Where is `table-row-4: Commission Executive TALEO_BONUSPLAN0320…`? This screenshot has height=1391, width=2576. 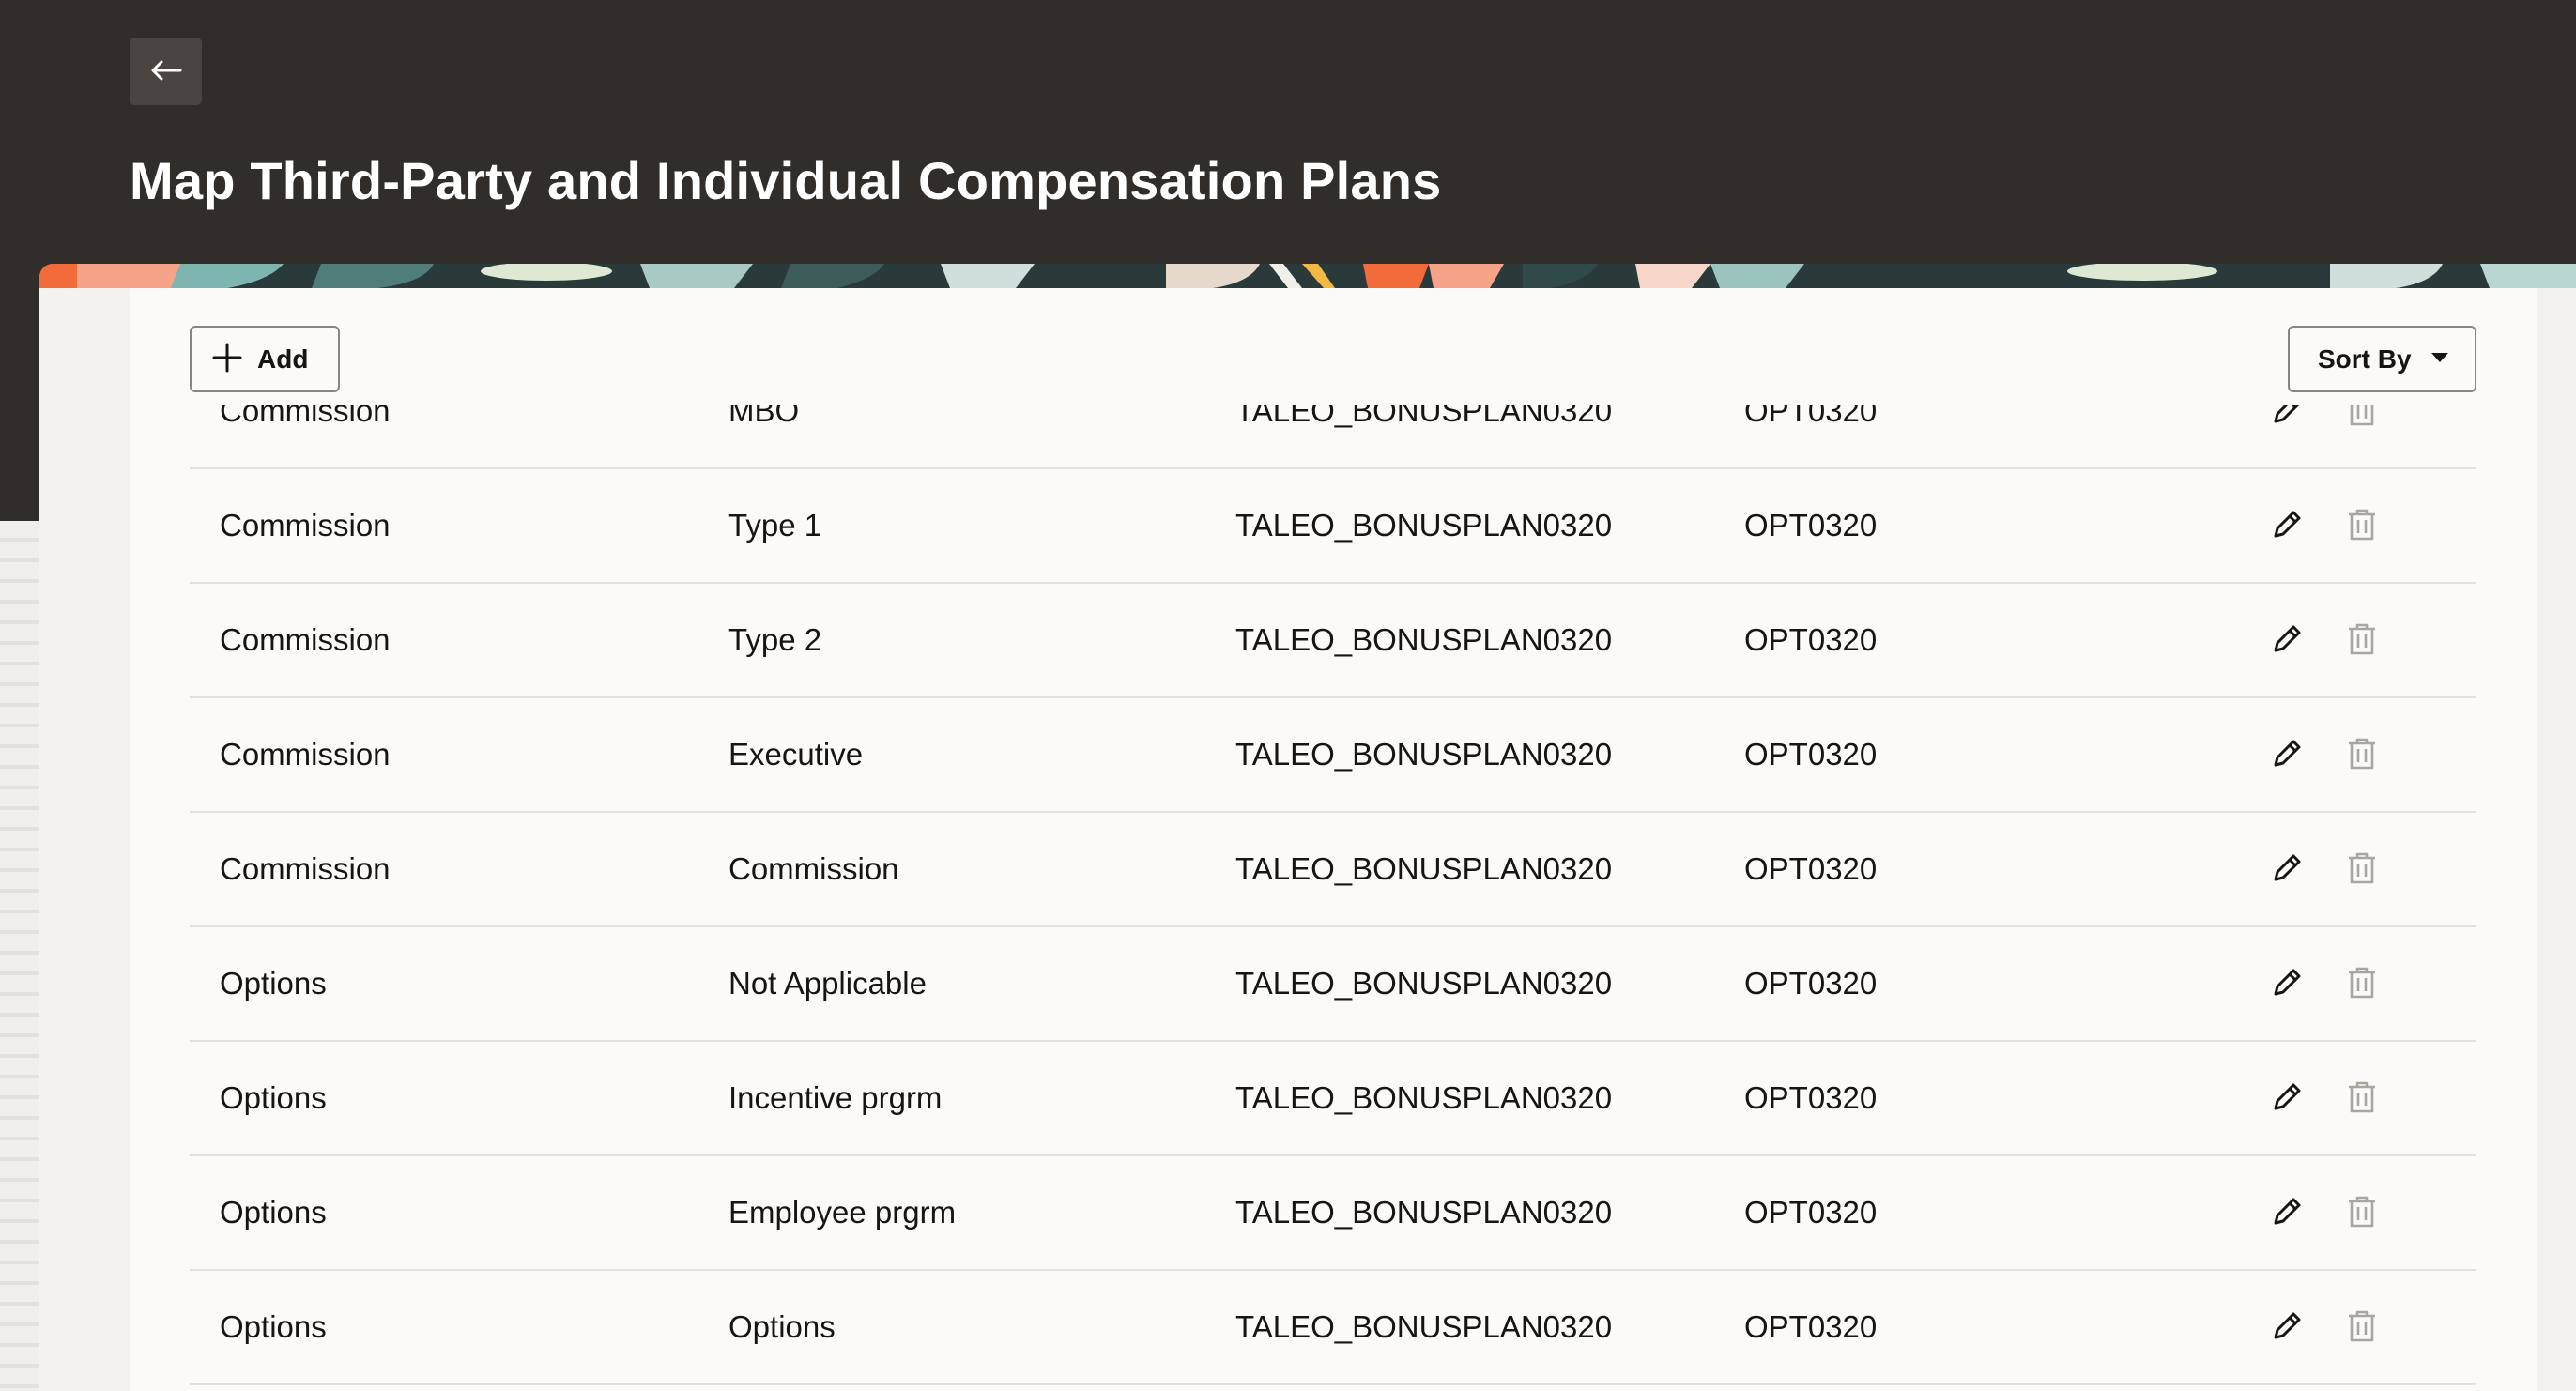
table-row-4: Commission Executive TALEO_BONUSPLAN0320… is located at coordinates (1333, 755).